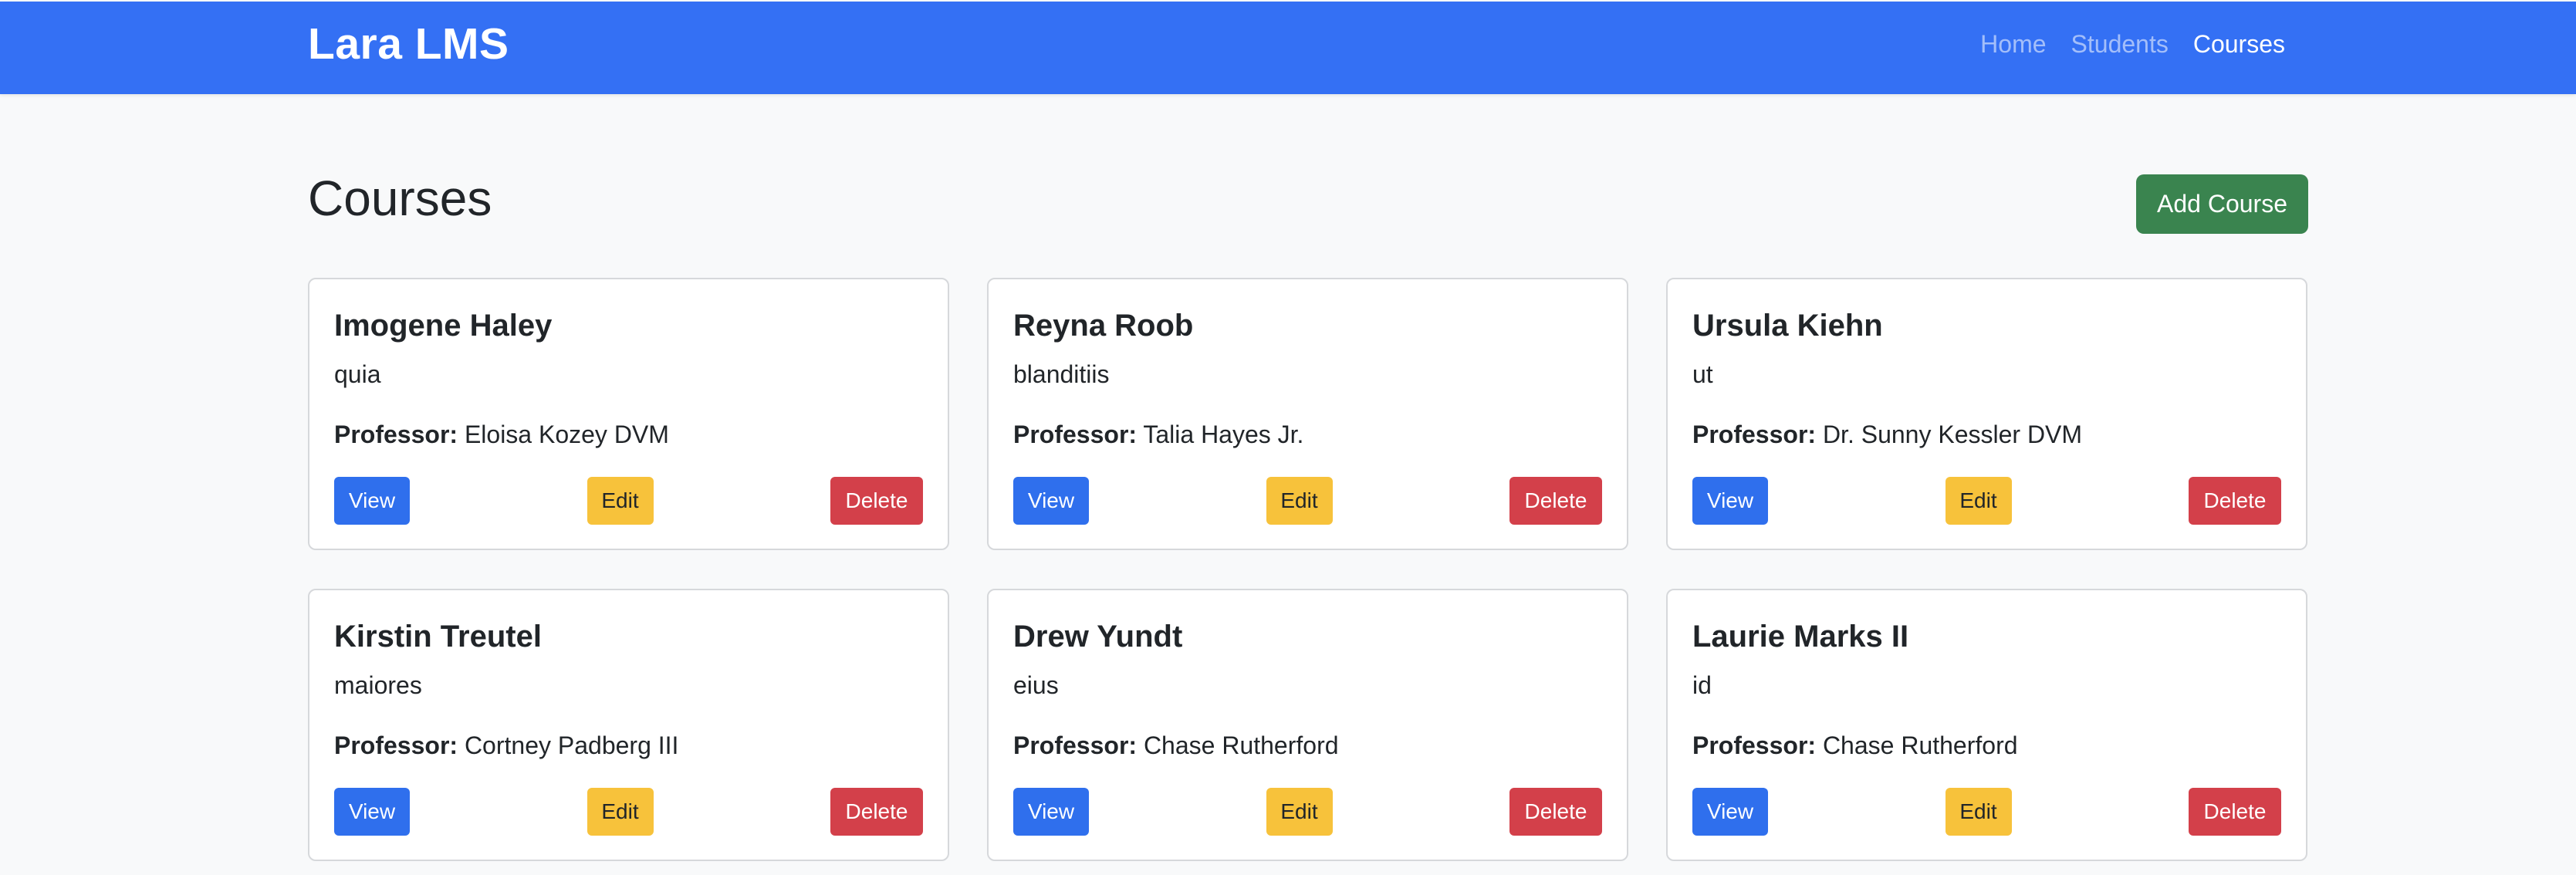 This screenshot has height=875, width=2576. Describe the element at coordinates (2013, 44) in the screenshot. I see `nav-link-home: Home` at that location.